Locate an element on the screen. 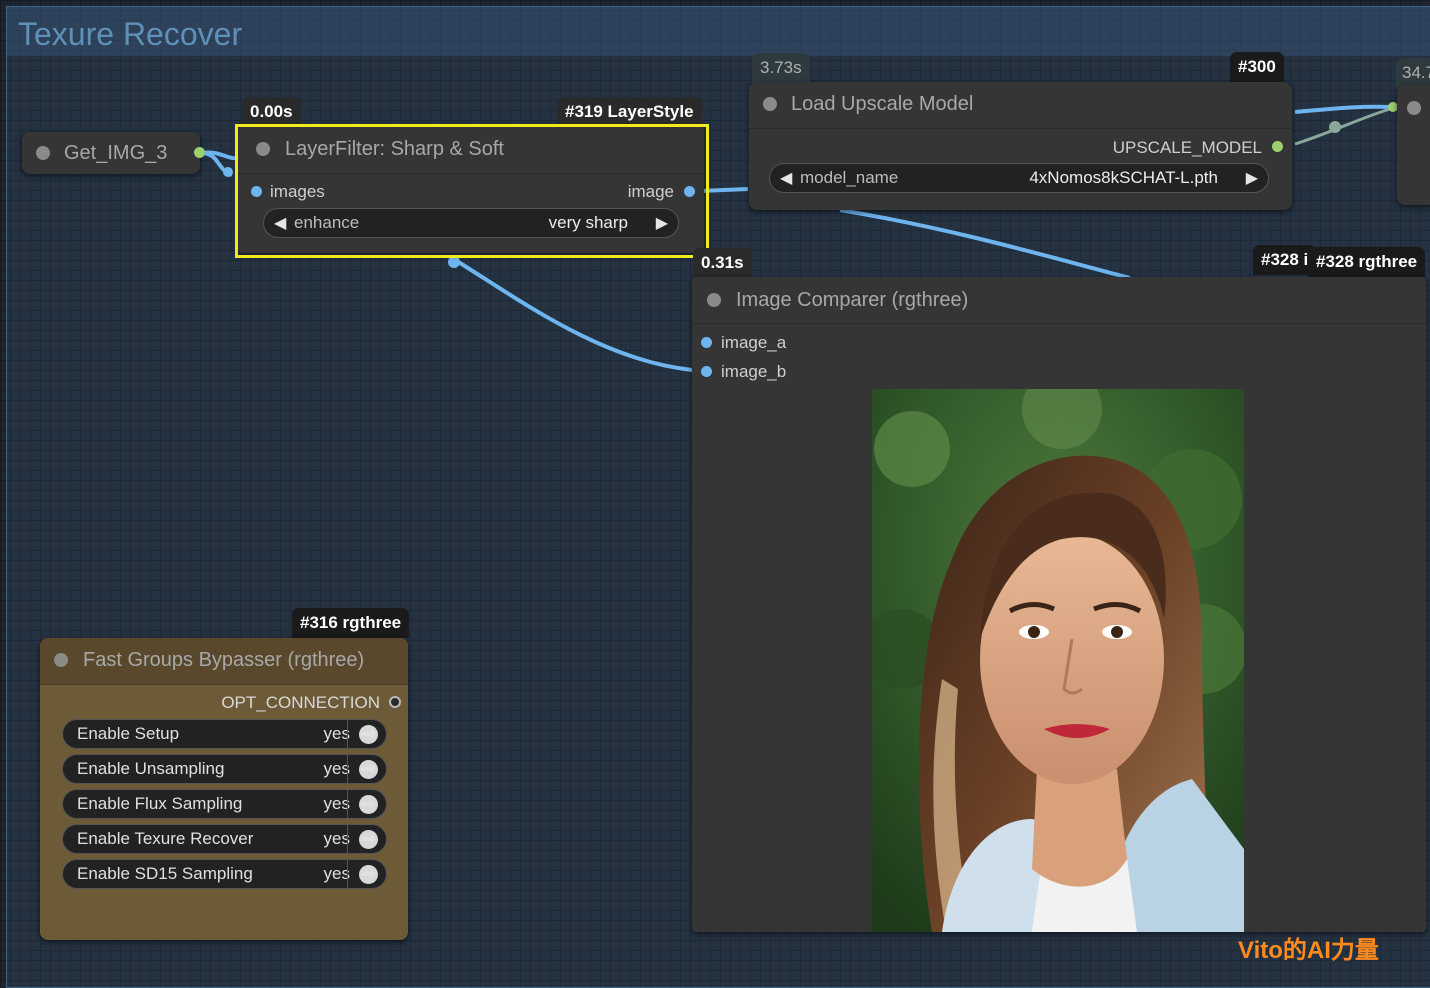 Image resolution: width=1430 pixels, height=988 pixels. image-b-input-slot is located at coordinates (706, 371).